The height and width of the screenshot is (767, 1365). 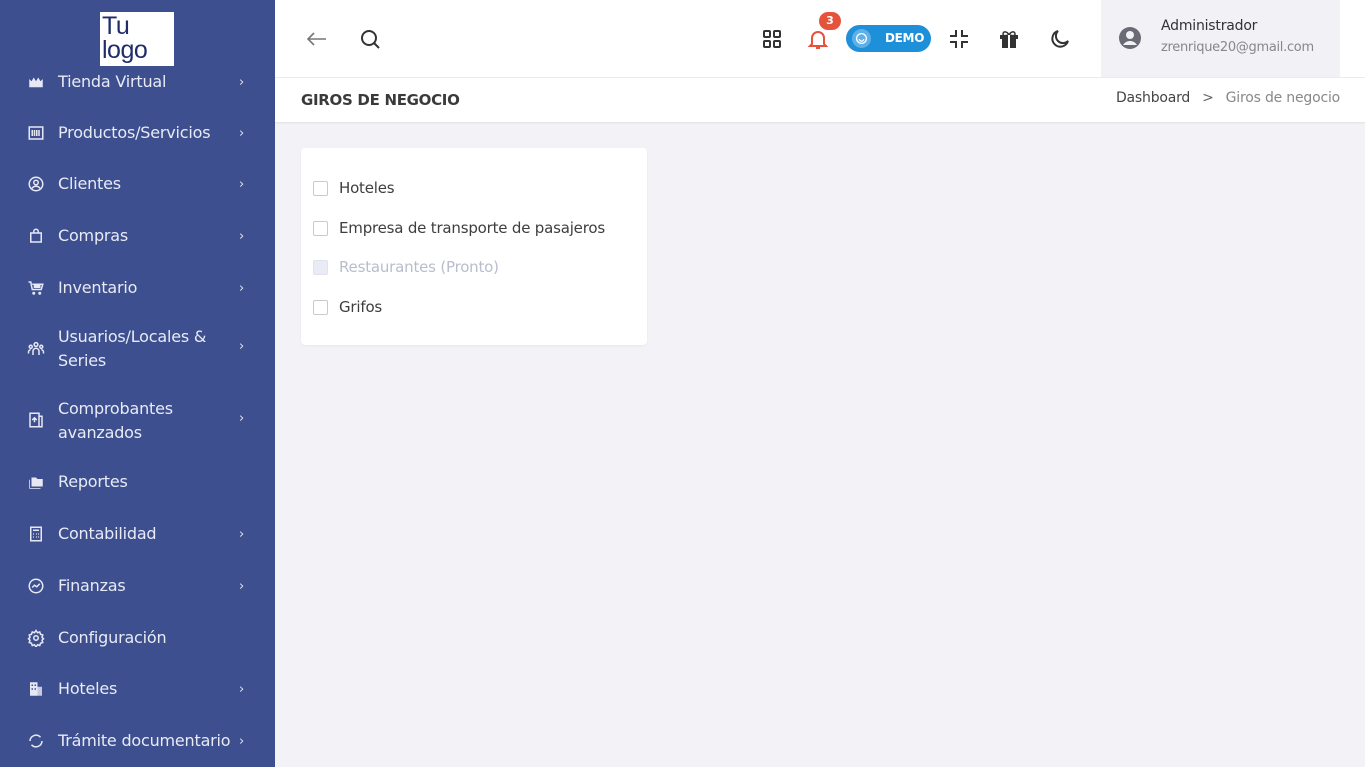 What do you see at coordinates (1220, 38) in the screenshot?
I see `user-menu: Administrador zrenrique20@gmail.com` at bounding box center [1220, 38].